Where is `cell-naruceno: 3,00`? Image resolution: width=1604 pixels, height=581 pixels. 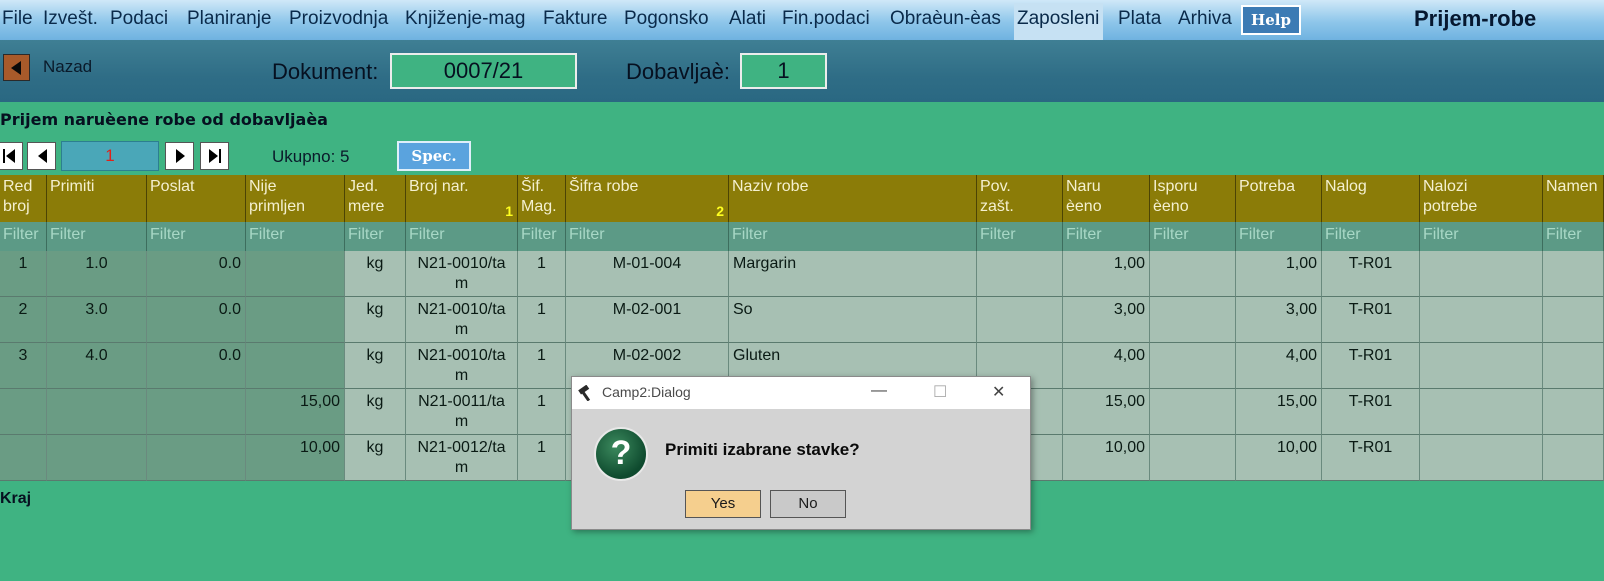
cell-naruceno: 3,00 is located at coordinates (1106, 320).